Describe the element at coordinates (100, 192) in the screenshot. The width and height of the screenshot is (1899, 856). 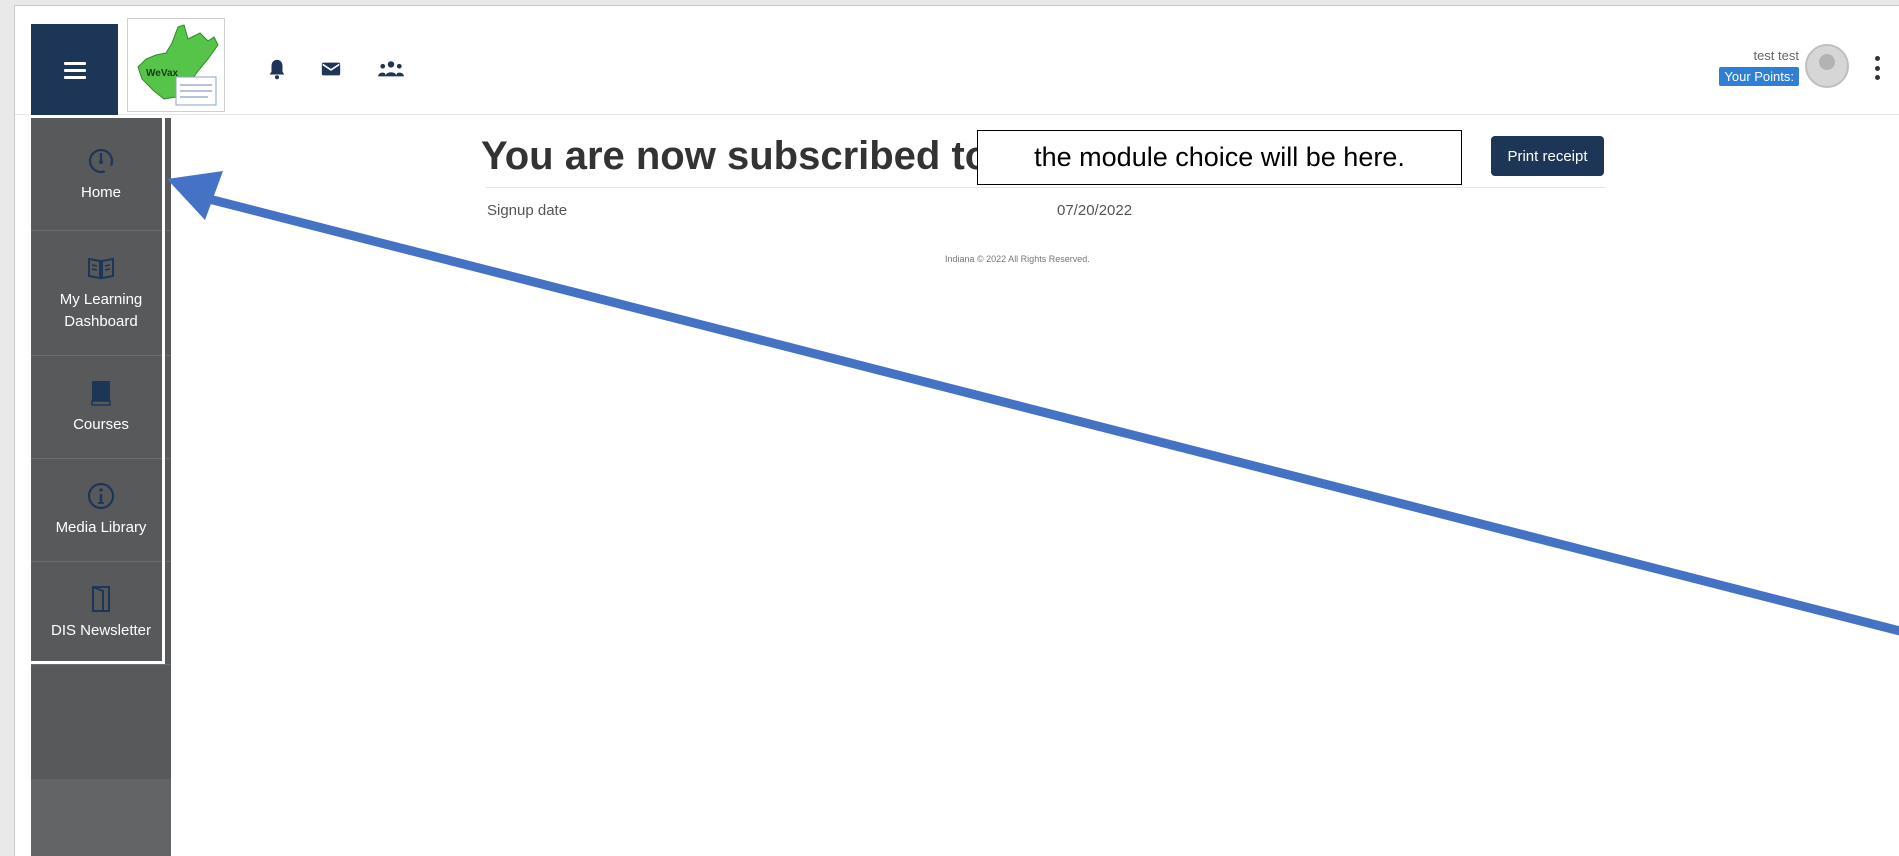
I see `sidebar-item-label: Home` at that location.